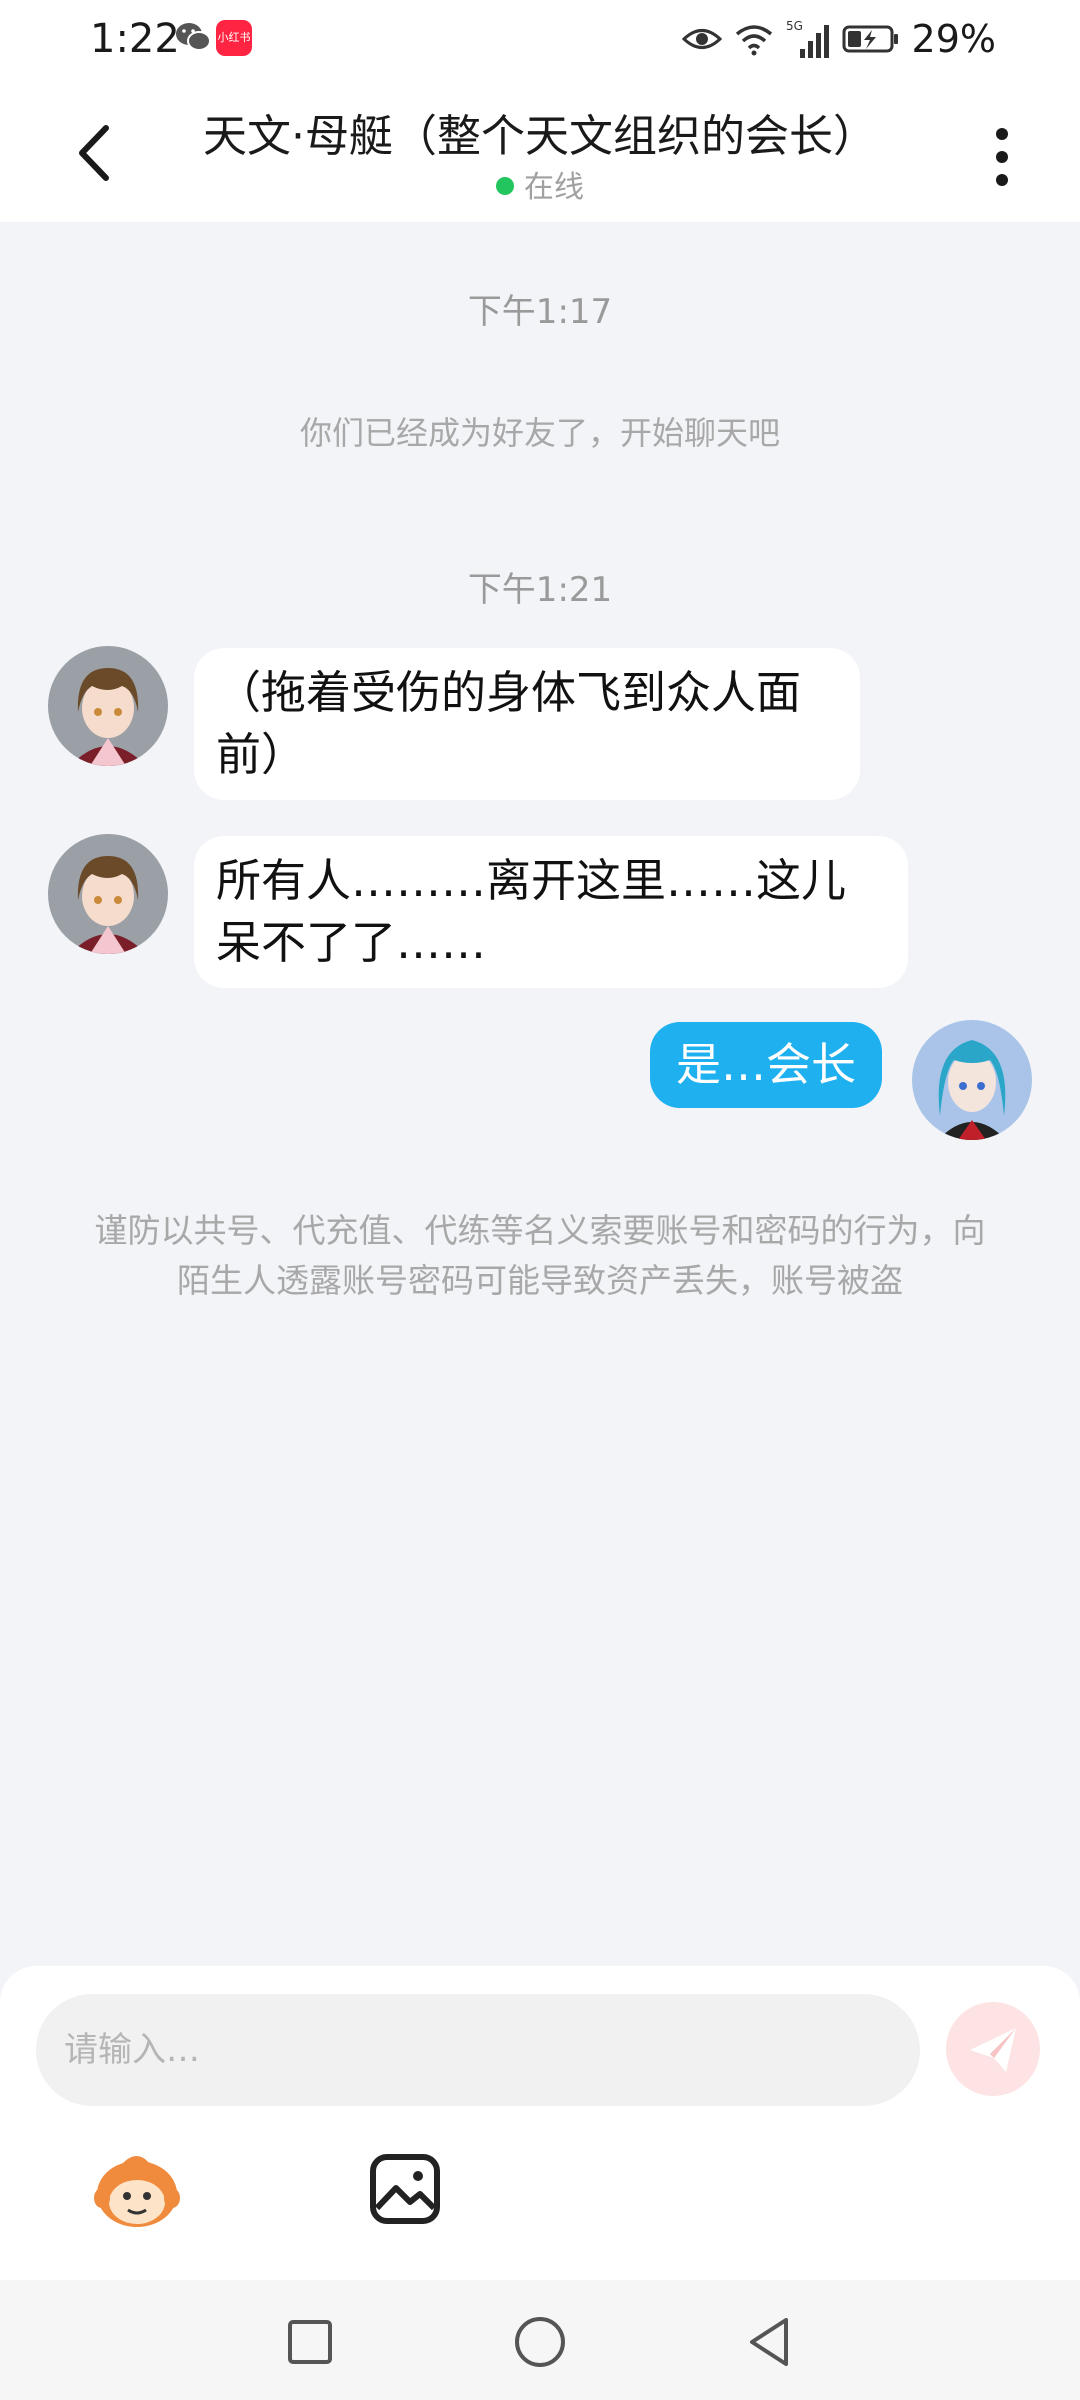 The width and height of the screenshot is (1080, 2400). Describe the element at coordinates (807, 38) in the screenshot. I see `signal-icon: 5G` at that location.